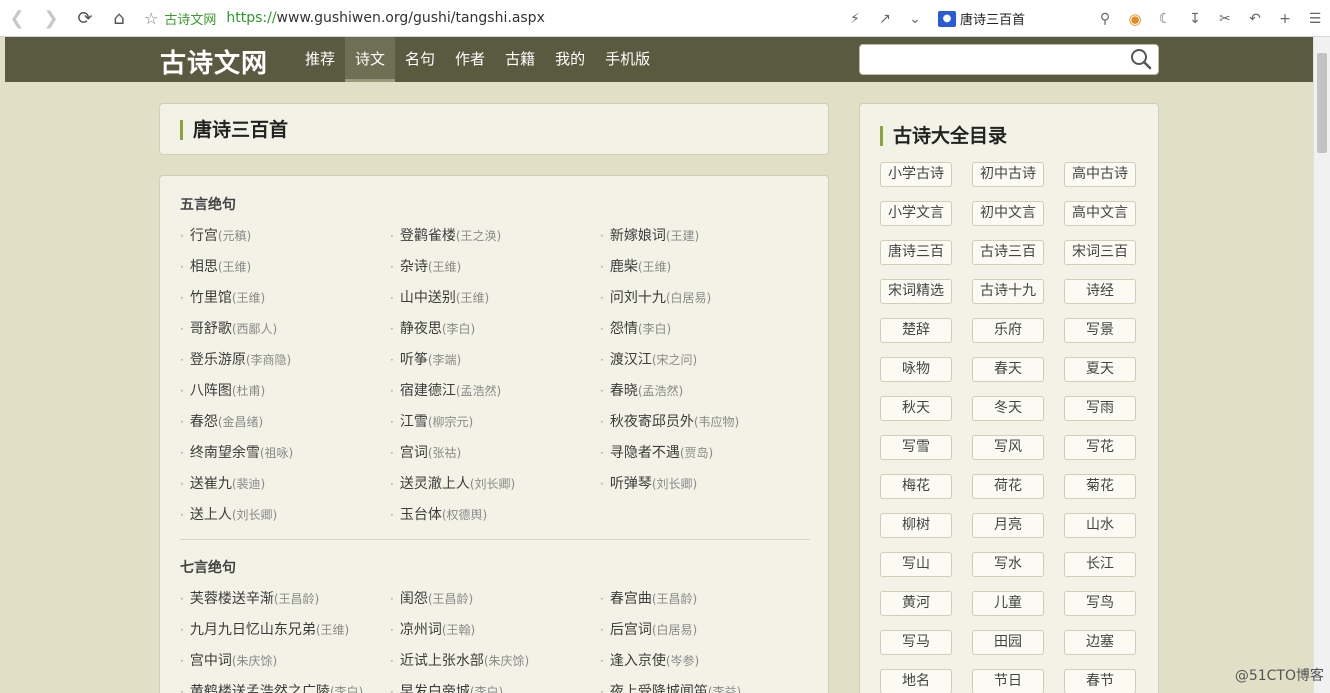  Describe the element at coordinates (211, 329) in the screenshot. I see `poem-title: 哥舒歌` at that location.